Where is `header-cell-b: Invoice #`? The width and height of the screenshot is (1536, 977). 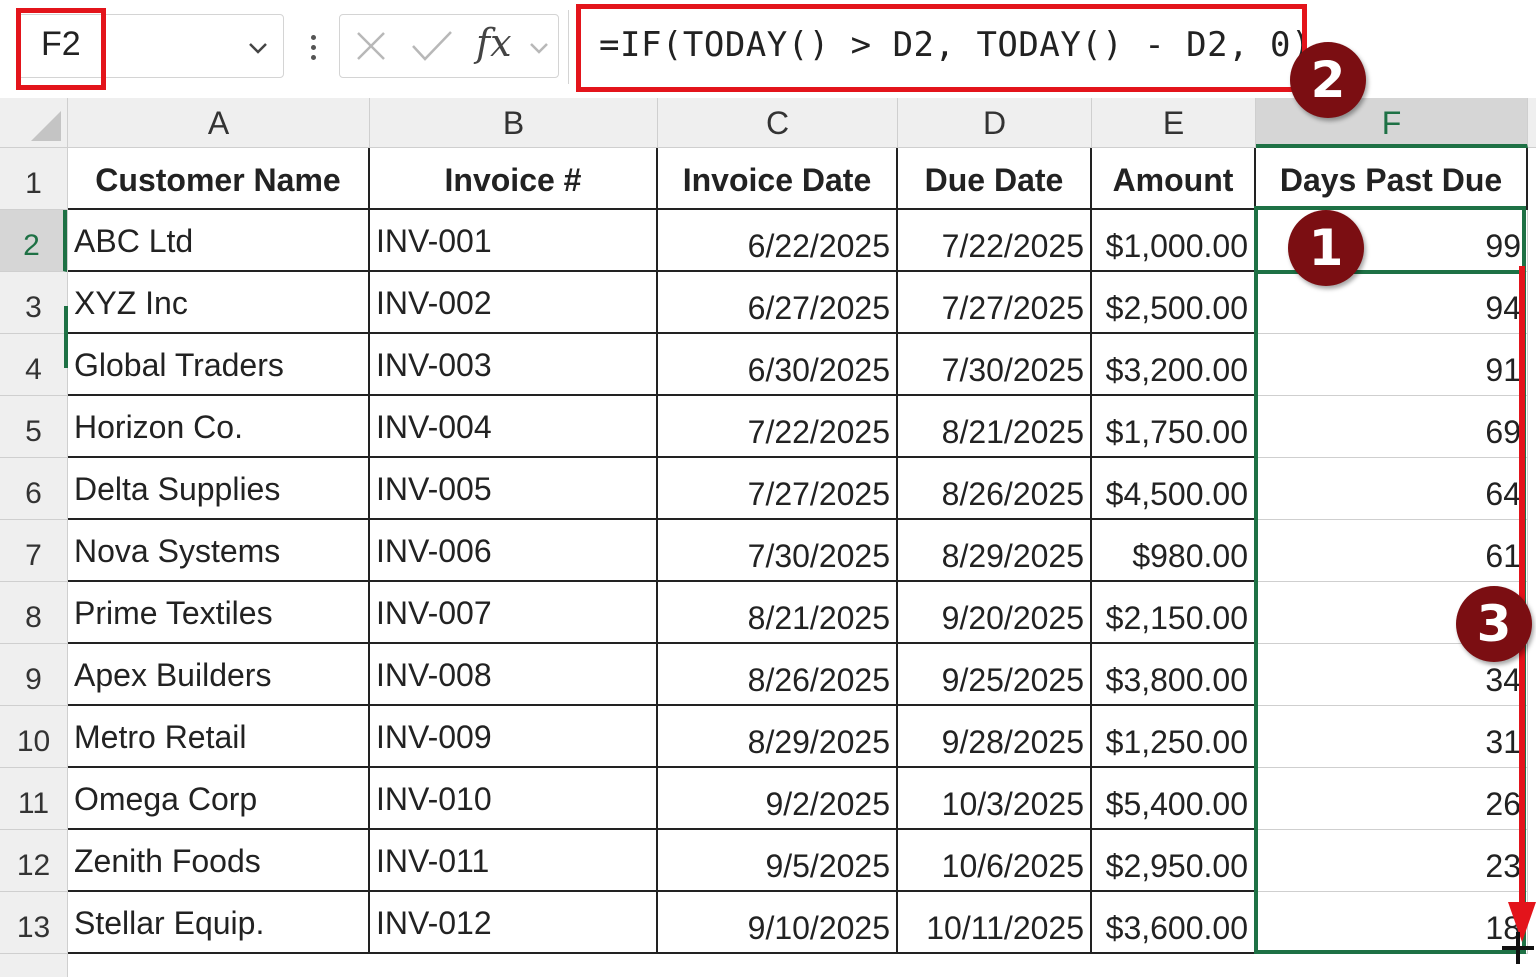 header-cell-b: Invoice # is located at coordinates (514, 179).